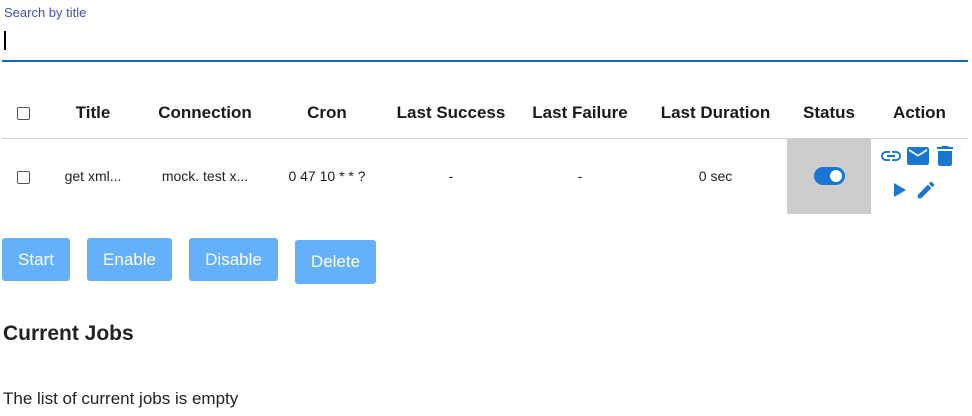 This screenshot has width=972, height=416. What do you see at coordinates (918, 156) in the screenshot?
I see `mail-icon` at bounding box center [918, 156].